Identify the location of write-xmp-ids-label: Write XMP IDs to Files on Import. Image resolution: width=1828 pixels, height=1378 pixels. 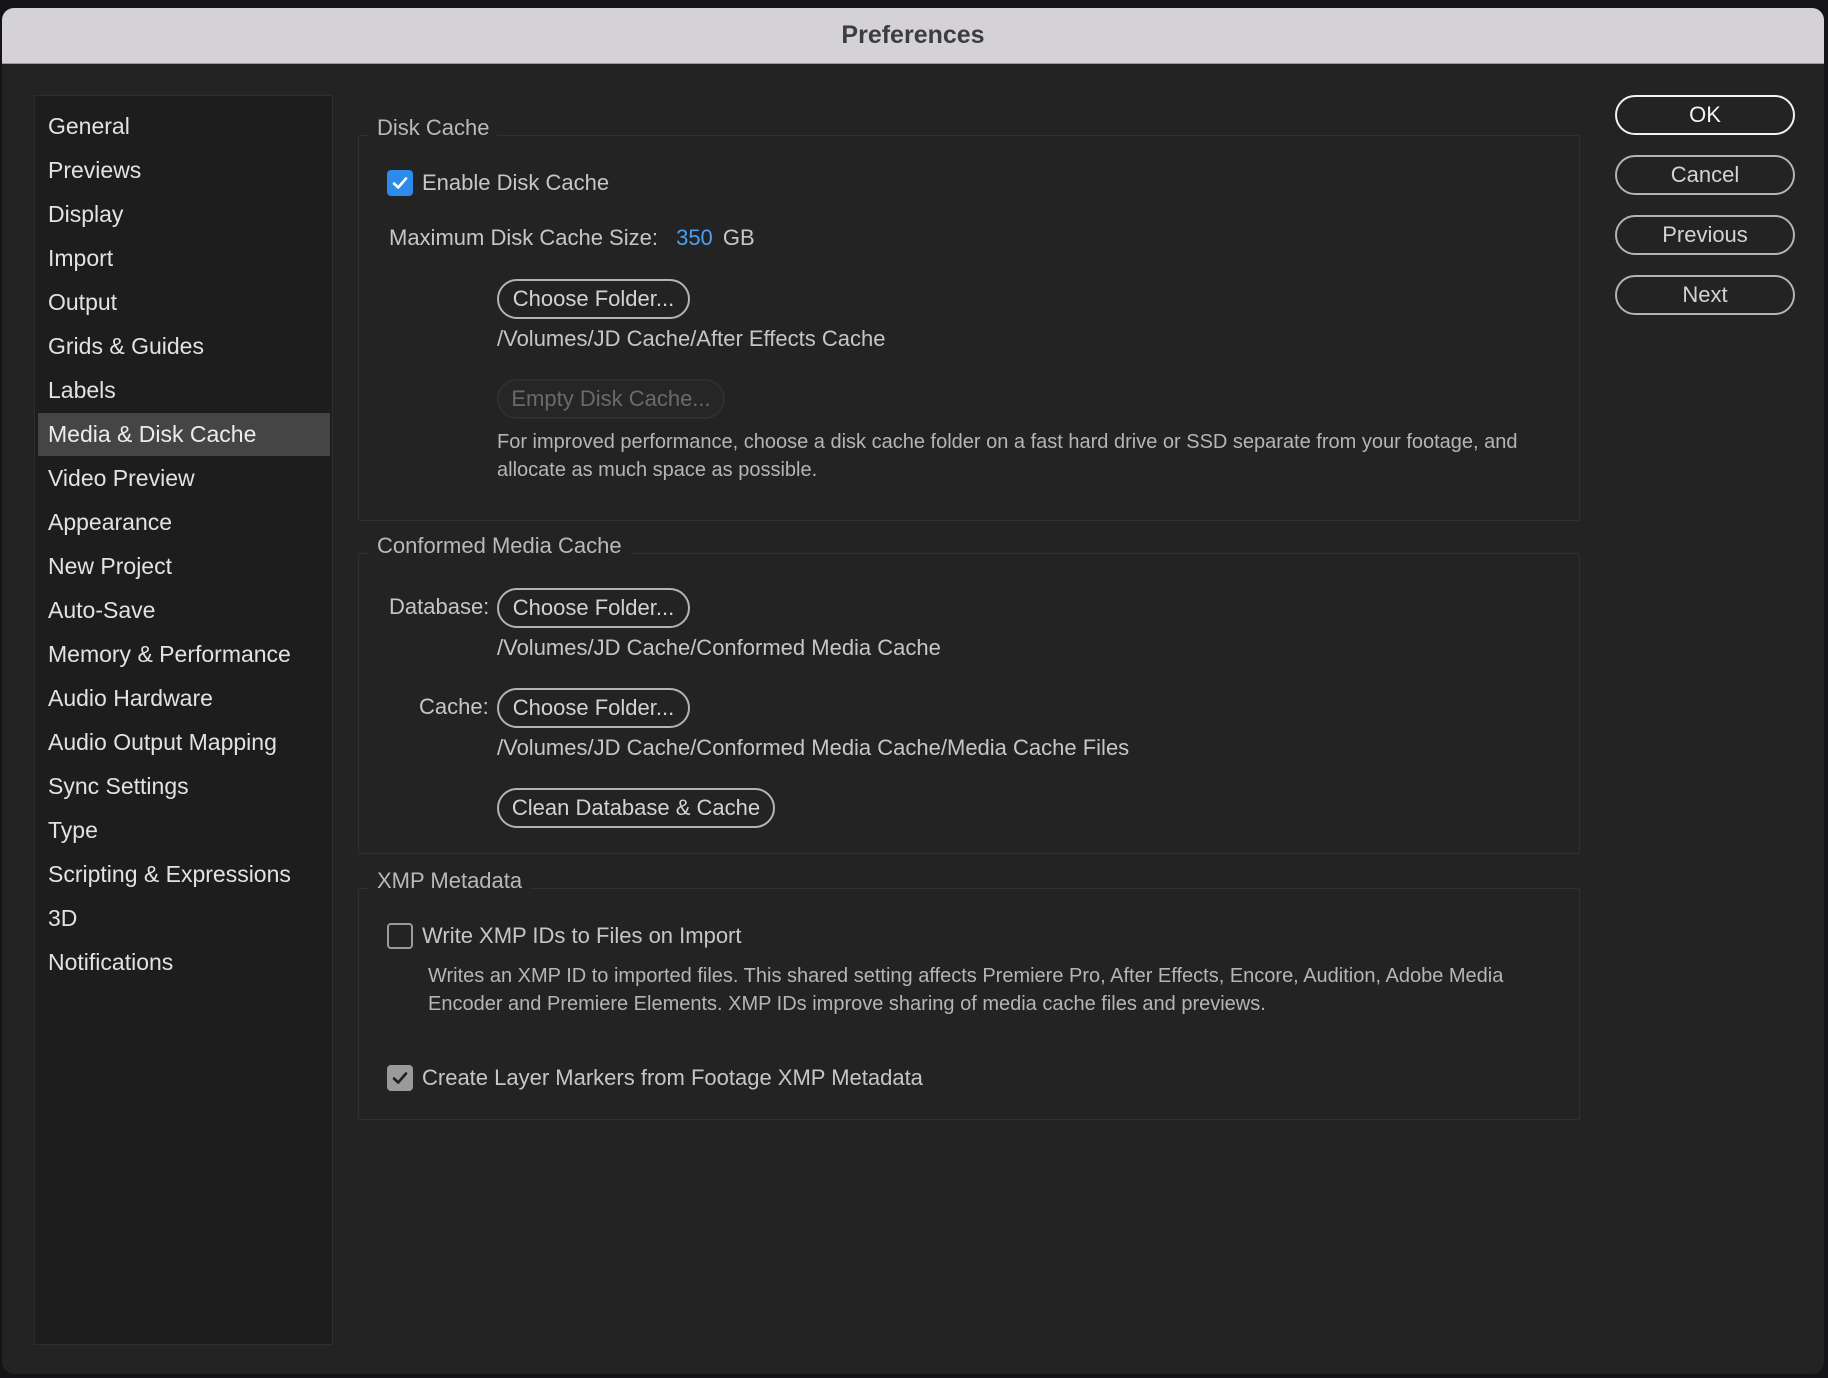
(582, 936).